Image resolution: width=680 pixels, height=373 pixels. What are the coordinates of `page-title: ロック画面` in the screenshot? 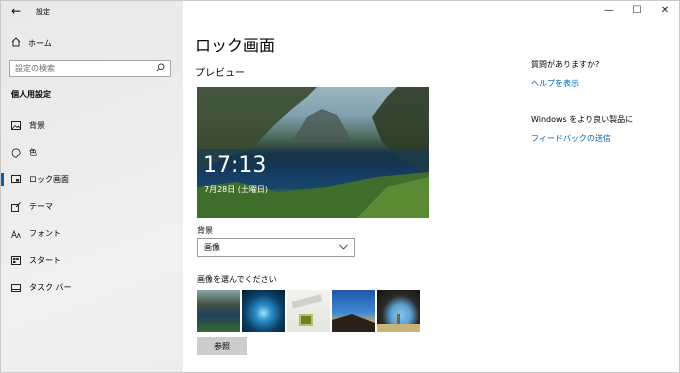 It's located at (235, 45).